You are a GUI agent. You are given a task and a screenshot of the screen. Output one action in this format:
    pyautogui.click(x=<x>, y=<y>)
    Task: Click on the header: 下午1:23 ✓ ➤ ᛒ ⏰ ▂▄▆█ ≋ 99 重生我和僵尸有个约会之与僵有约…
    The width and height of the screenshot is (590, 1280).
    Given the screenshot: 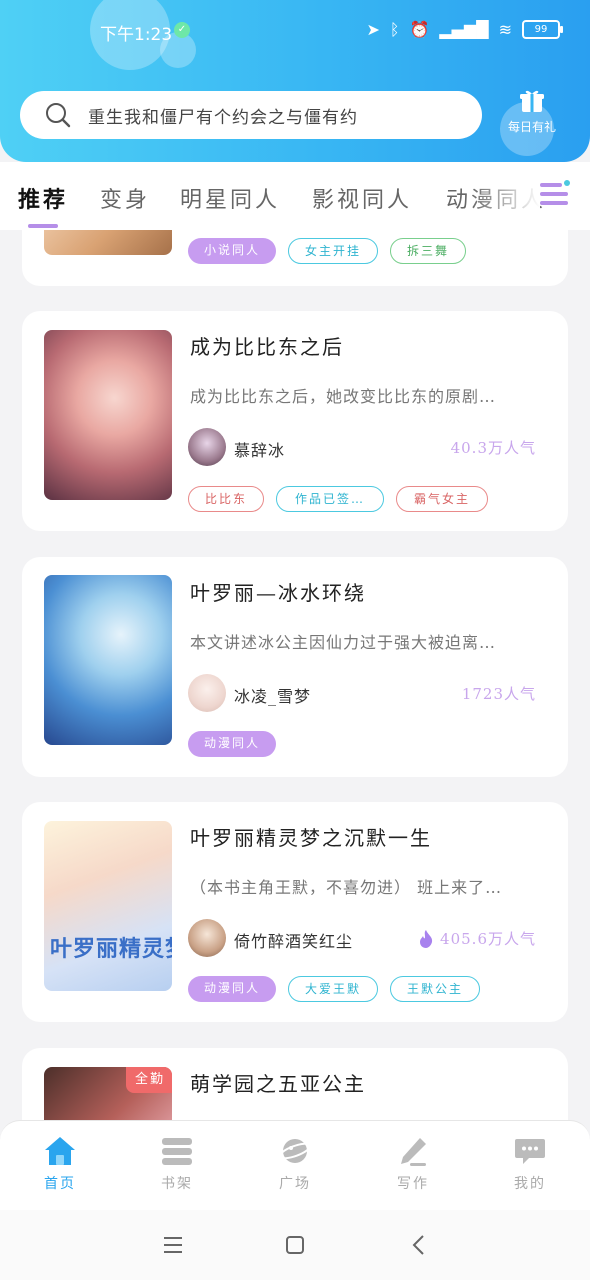 What is the action you would take?
    pyautogui.click(x=295, y=81)
    